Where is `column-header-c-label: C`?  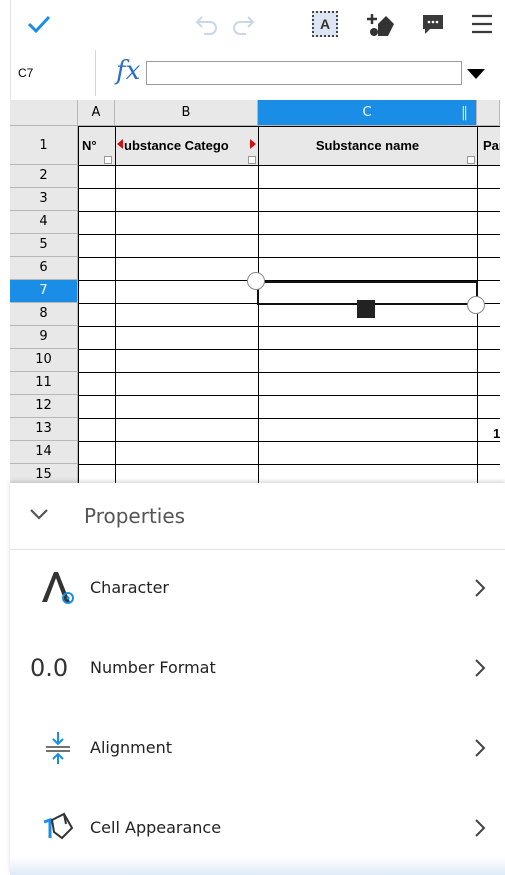 column-header-c-label: C is located at coordinates (367, 112).